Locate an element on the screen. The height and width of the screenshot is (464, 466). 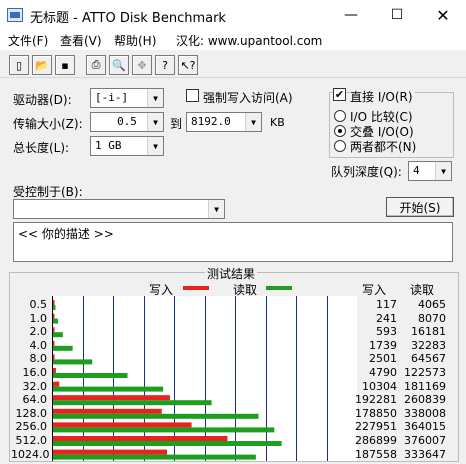
write-value: 117 is located at coordinates (386, 304).